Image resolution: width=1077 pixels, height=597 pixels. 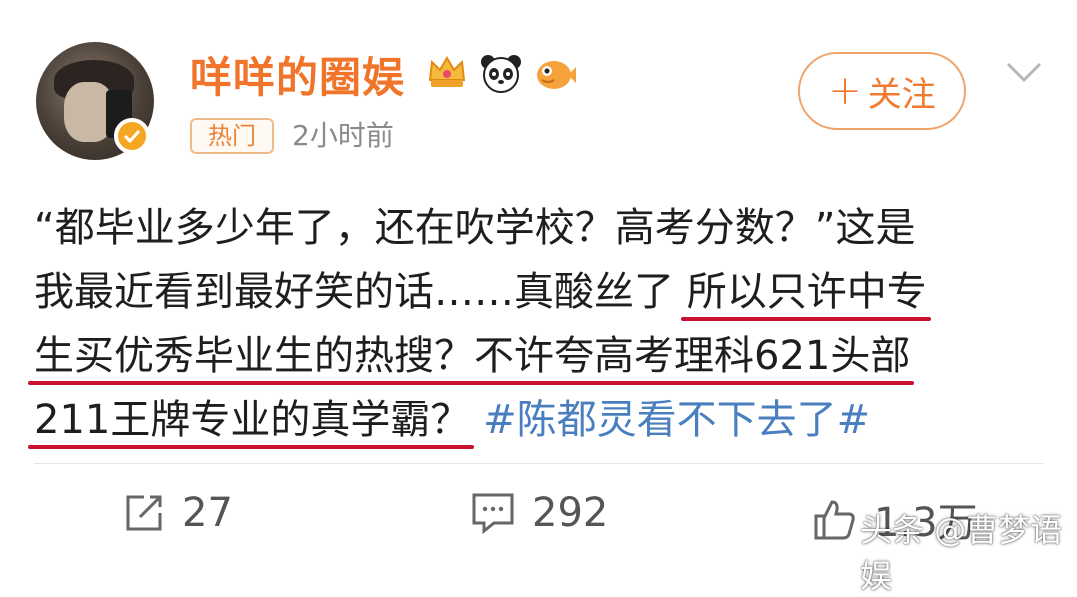 I want to click on post-time: 2小时前, so click(x=343, y=135).